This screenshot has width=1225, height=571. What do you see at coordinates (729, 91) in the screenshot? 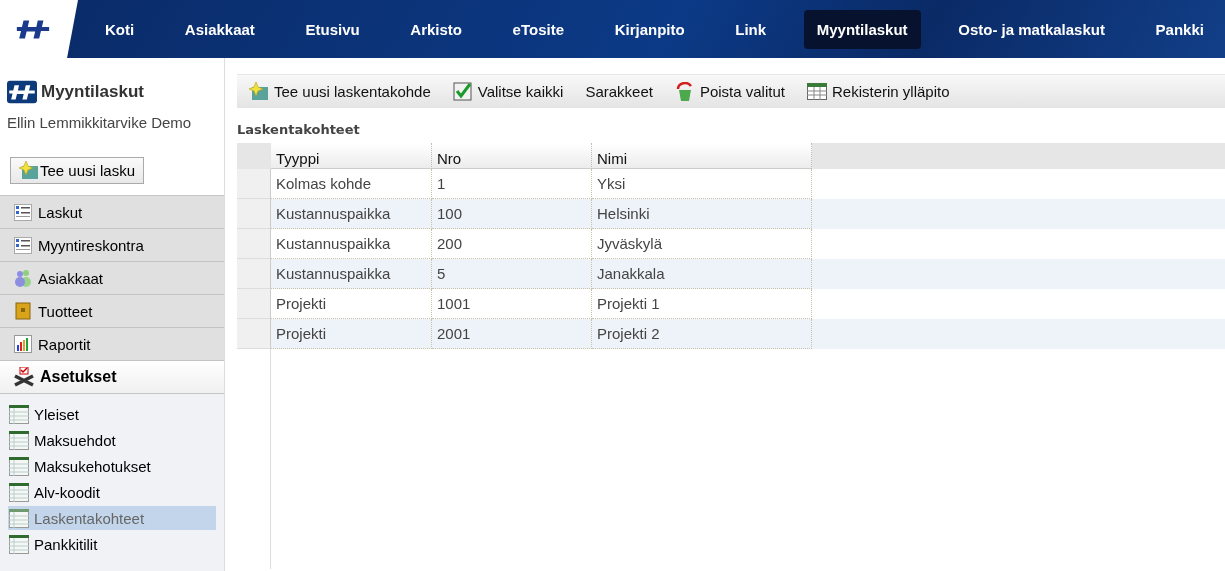
I see `toolbar-button: Poista valitut` at bounding box center [729, 91].